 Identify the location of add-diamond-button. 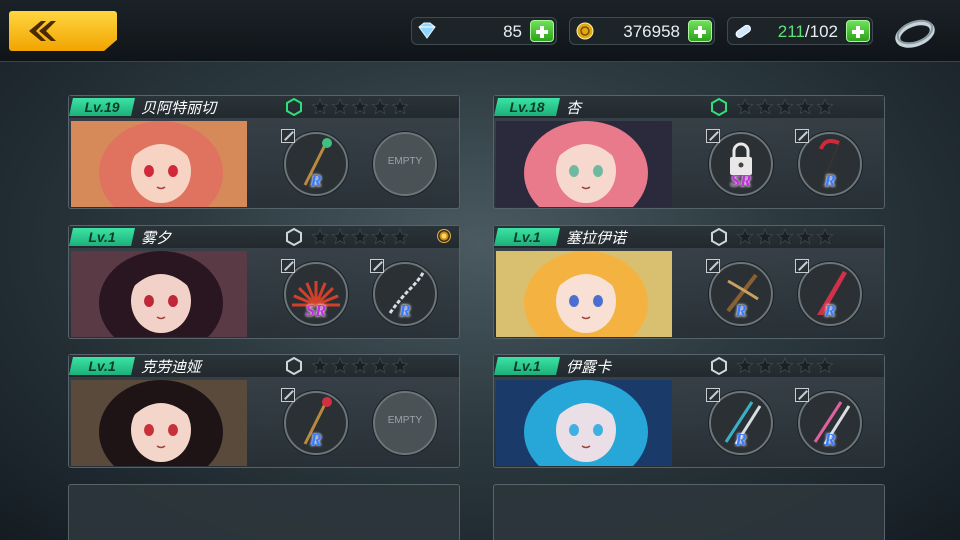
(542, 31).